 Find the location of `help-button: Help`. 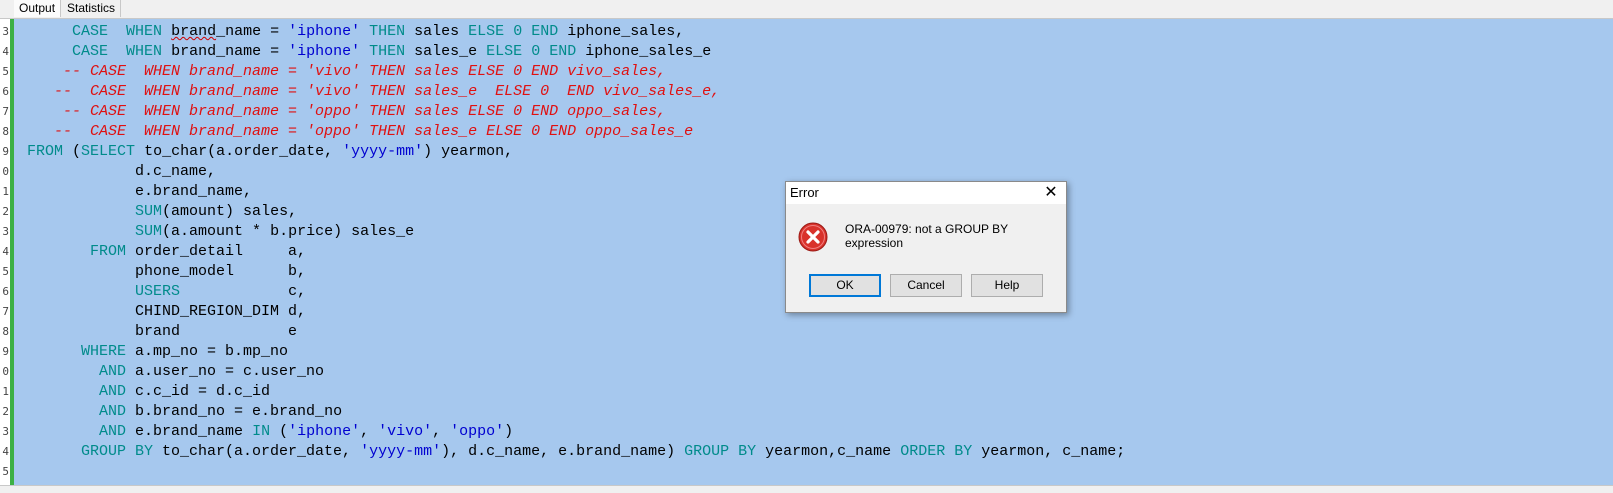

help-button: Help is located at coordinates (1007, 285).